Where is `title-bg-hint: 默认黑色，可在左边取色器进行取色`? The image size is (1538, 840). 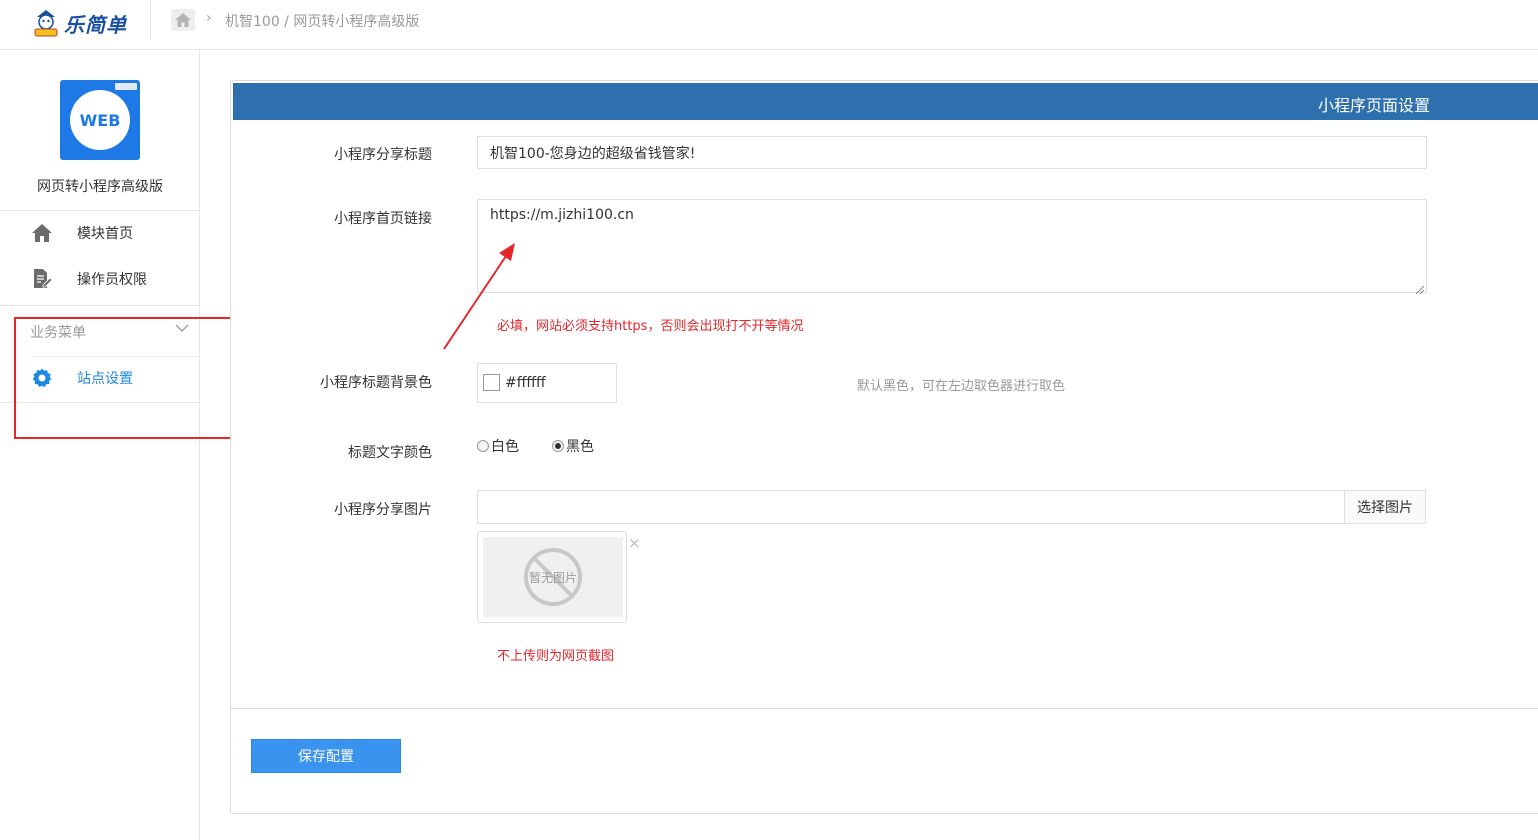 title-bg-hint: 默认黑色，可在左边取色器进行取色 is located at coordinates (961, 386).